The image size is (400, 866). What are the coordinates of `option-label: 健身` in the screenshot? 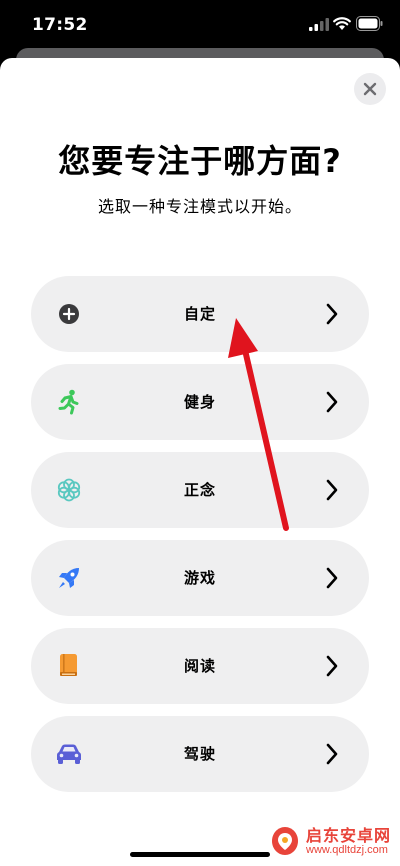 It's located at (199, 402).